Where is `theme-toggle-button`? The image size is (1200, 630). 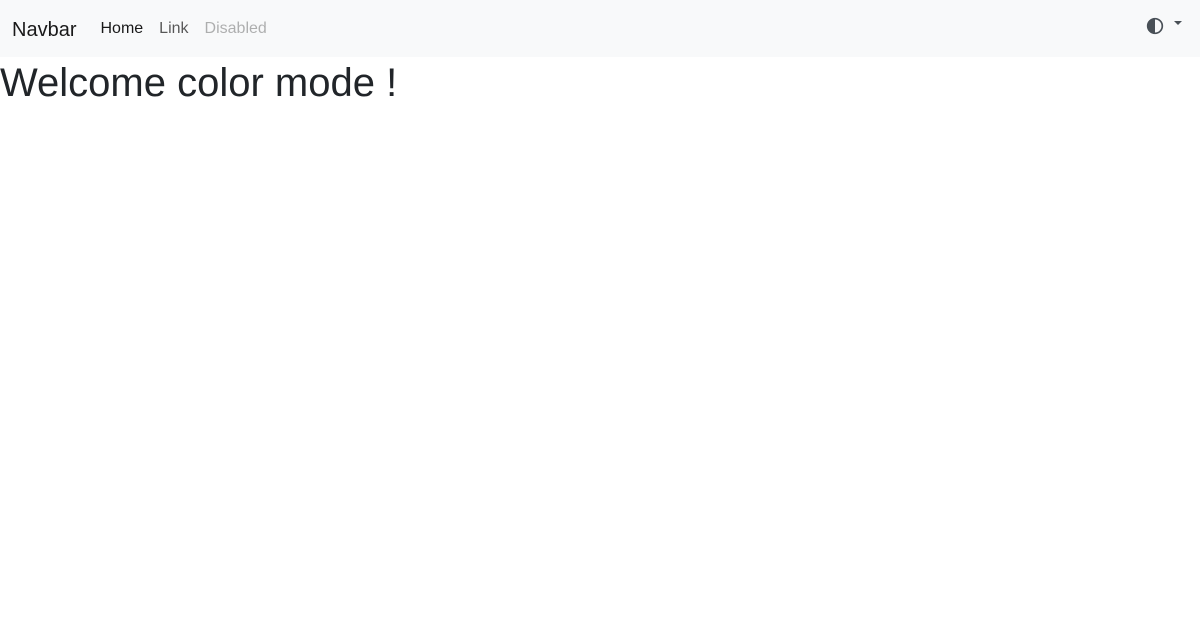
theme-toggle-button is located at coordinates (1164, 26).